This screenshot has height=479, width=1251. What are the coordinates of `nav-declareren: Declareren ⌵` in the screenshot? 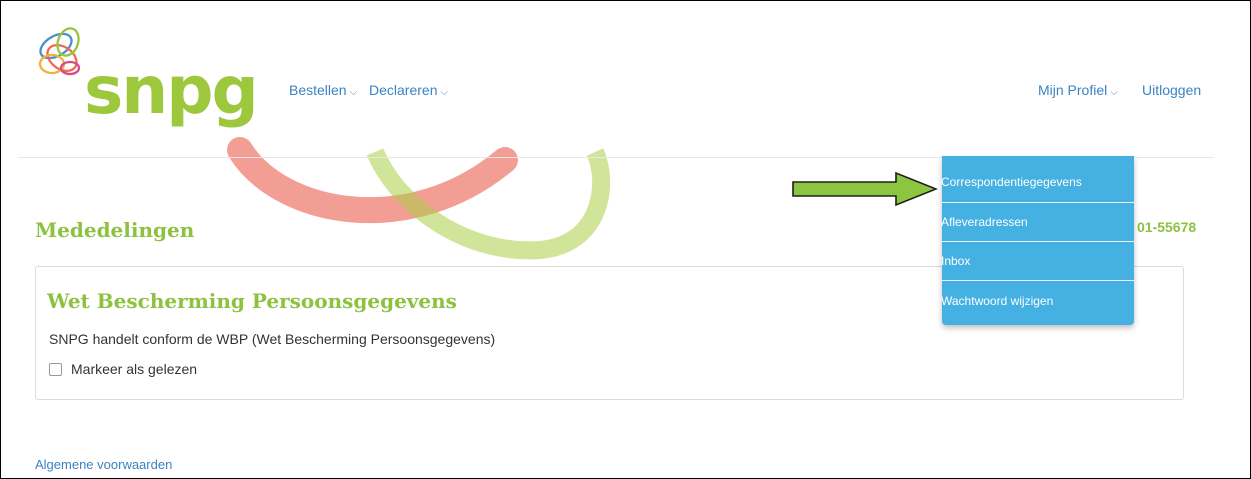 It's located at (408, 90).